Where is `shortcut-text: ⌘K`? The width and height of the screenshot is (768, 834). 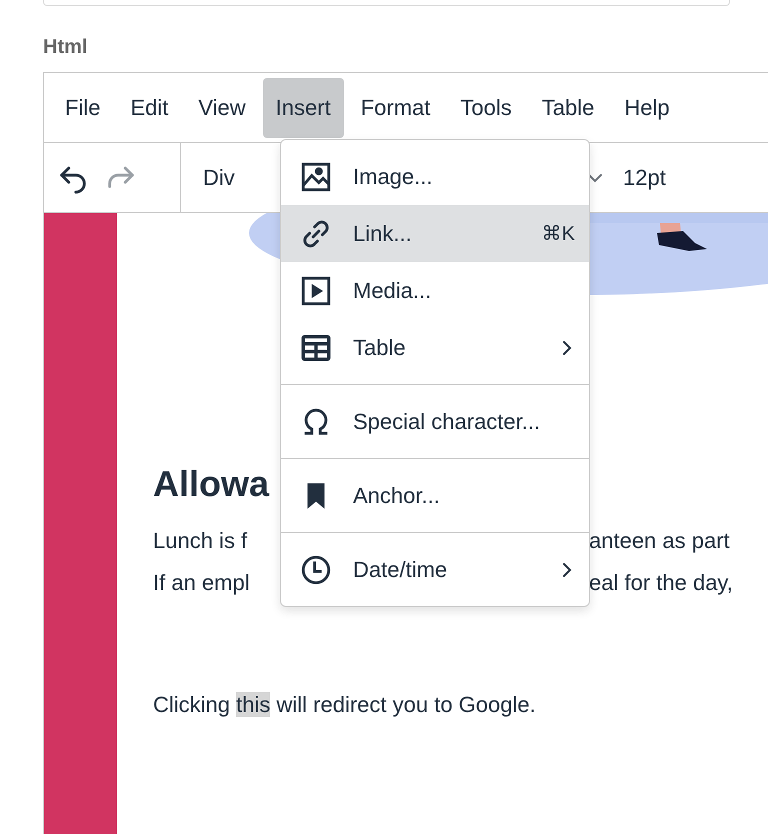 shortcut-text: ⌘K is located at coordinates (558, 234).